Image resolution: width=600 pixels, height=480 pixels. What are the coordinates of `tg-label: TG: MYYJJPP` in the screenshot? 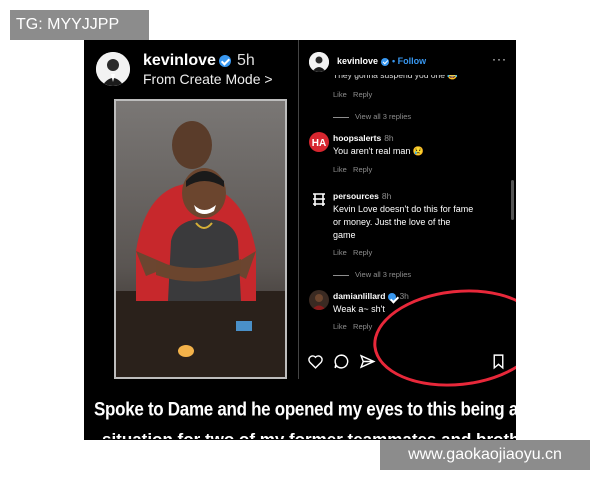 It's located at (79, 25).